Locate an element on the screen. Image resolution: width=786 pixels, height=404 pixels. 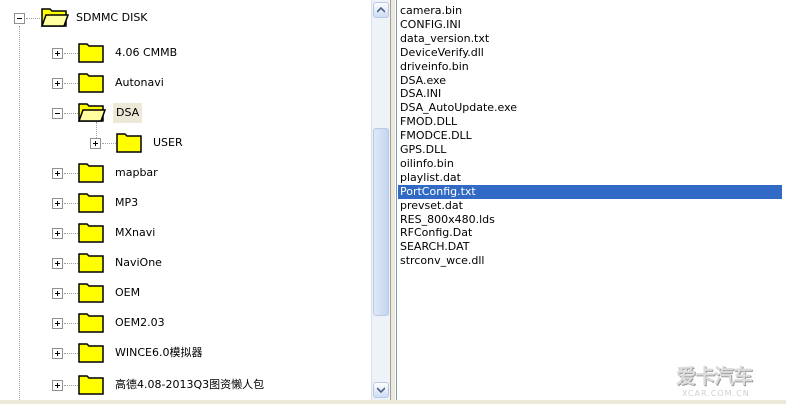
tree-item-label: OEM2.03 is located at coordinates (140, 323).